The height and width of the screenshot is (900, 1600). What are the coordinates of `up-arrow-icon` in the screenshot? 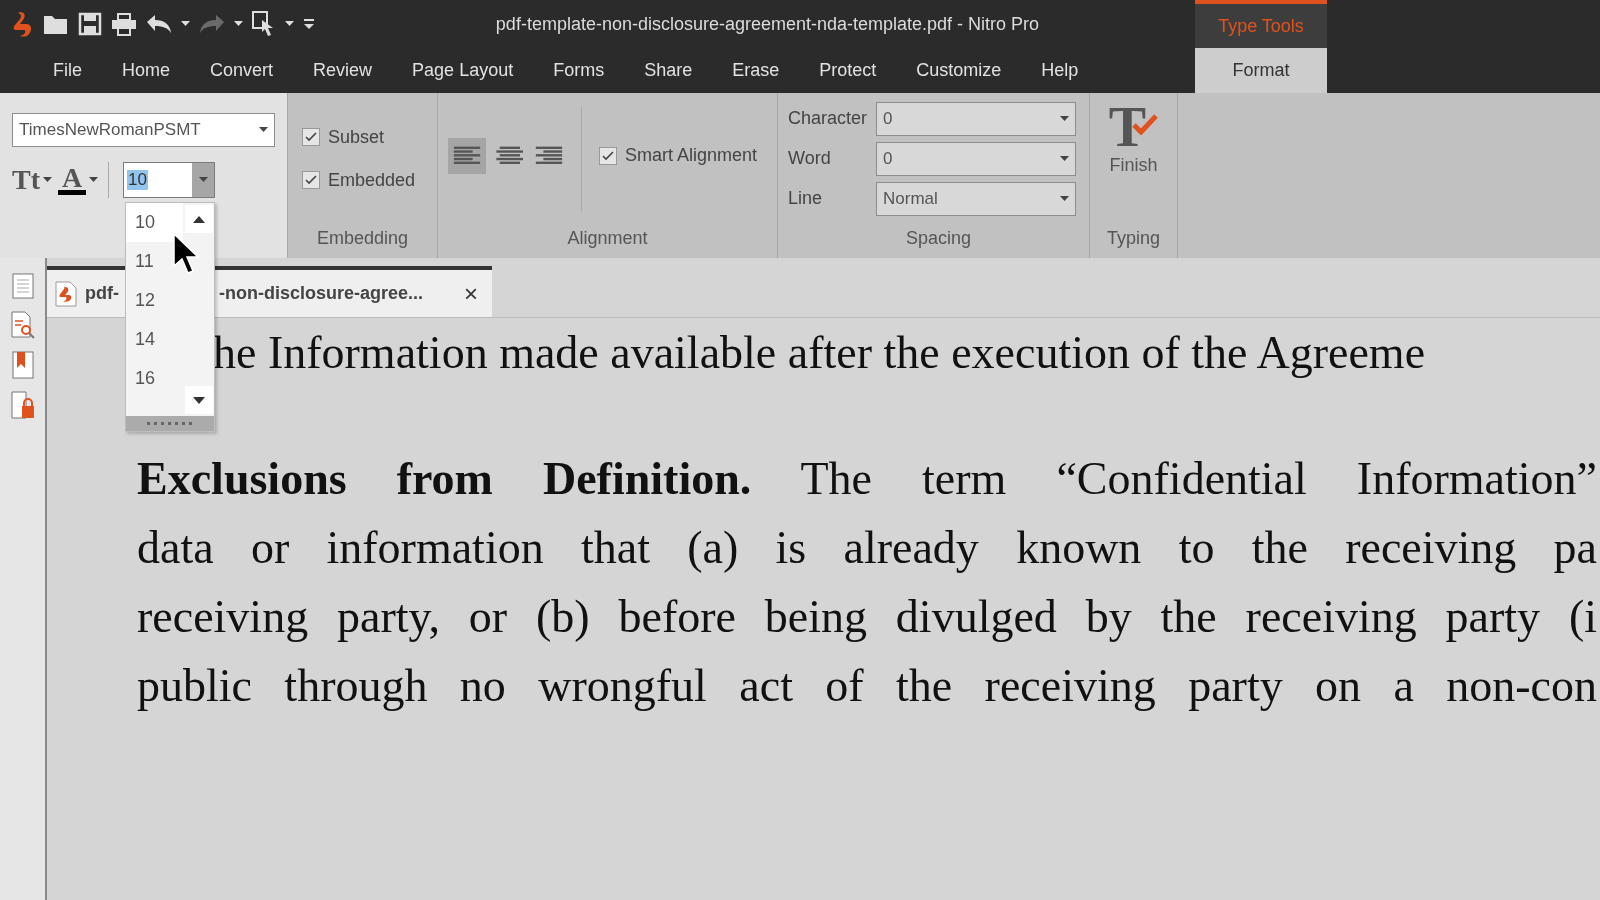 It's located at (198, 219).